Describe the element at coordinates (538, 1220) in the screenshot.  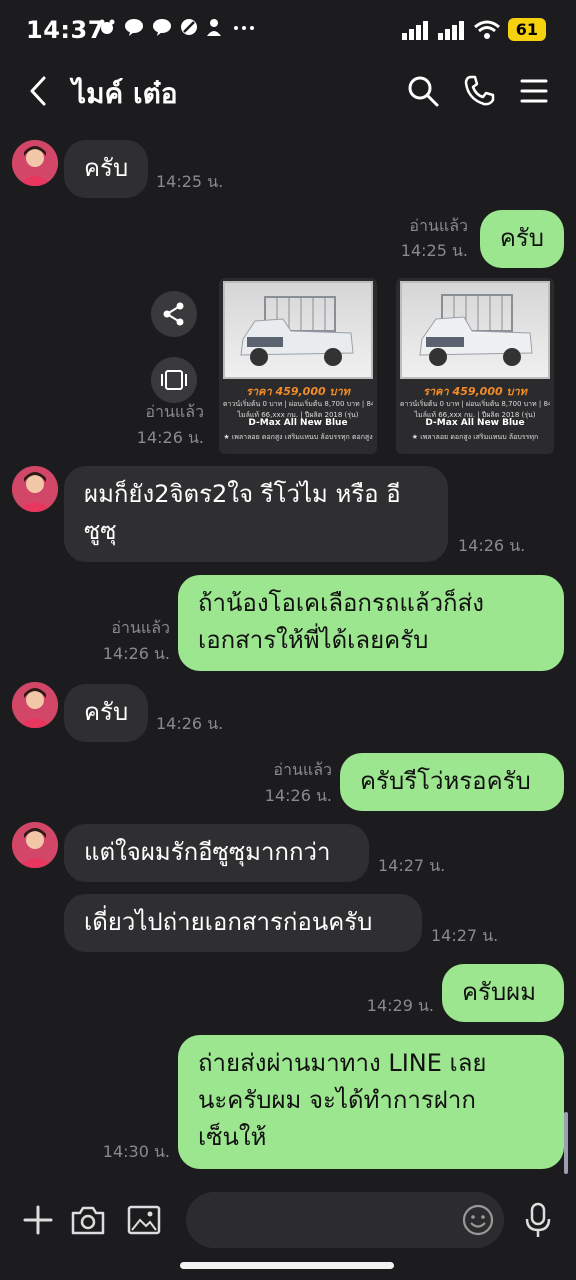
I see `microphone-icon` at that location.